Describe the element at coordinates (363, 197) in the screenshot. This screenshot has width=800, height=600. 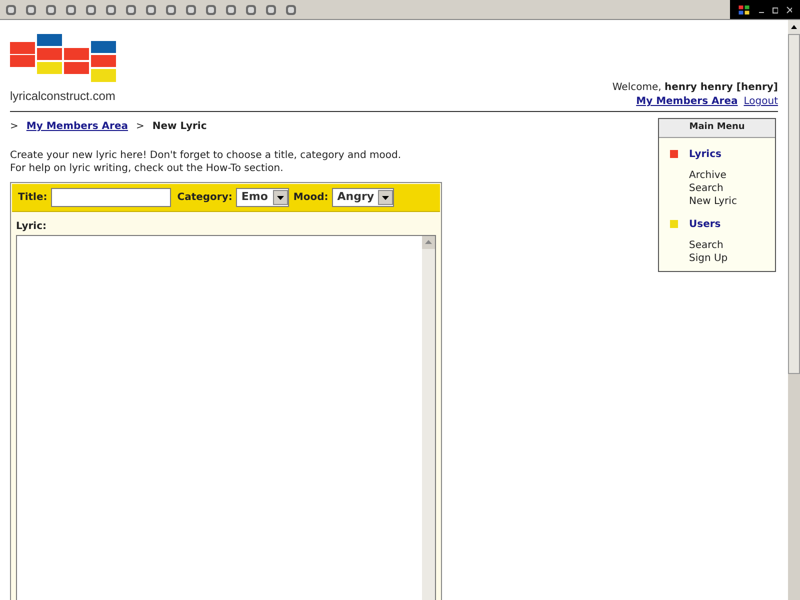
I see `mood-select: Angry` at that location.